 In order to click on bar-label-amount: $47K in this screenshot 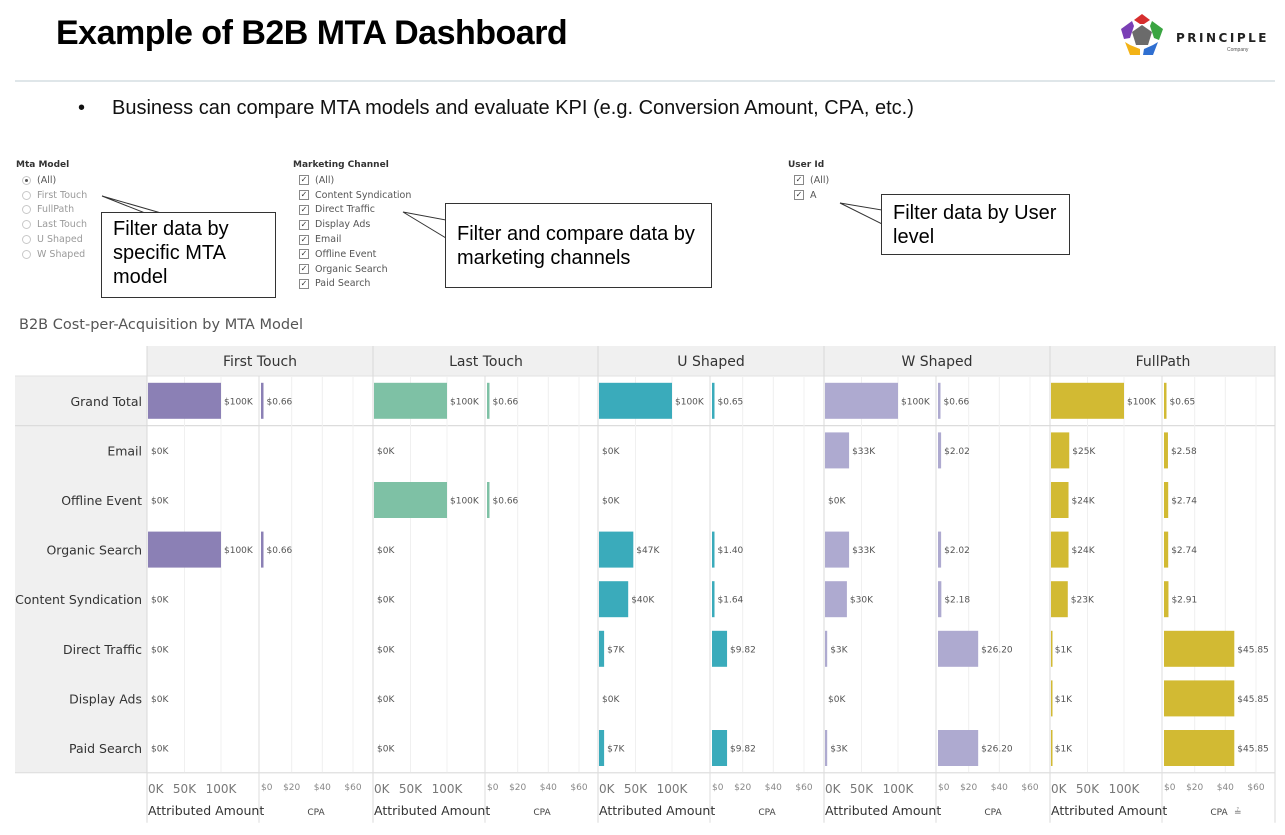, I will do `click(648, 551)`.